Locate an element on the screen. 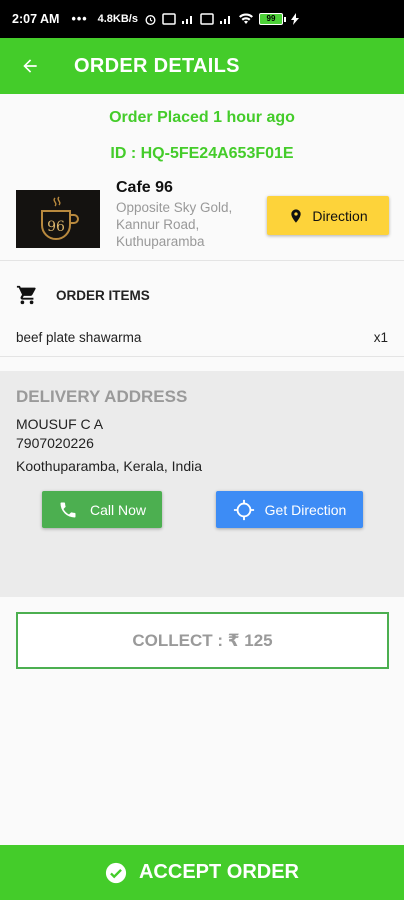 This screenshot has width=404, height=900. arrow-back-icon is located at coordinates (30, 66).